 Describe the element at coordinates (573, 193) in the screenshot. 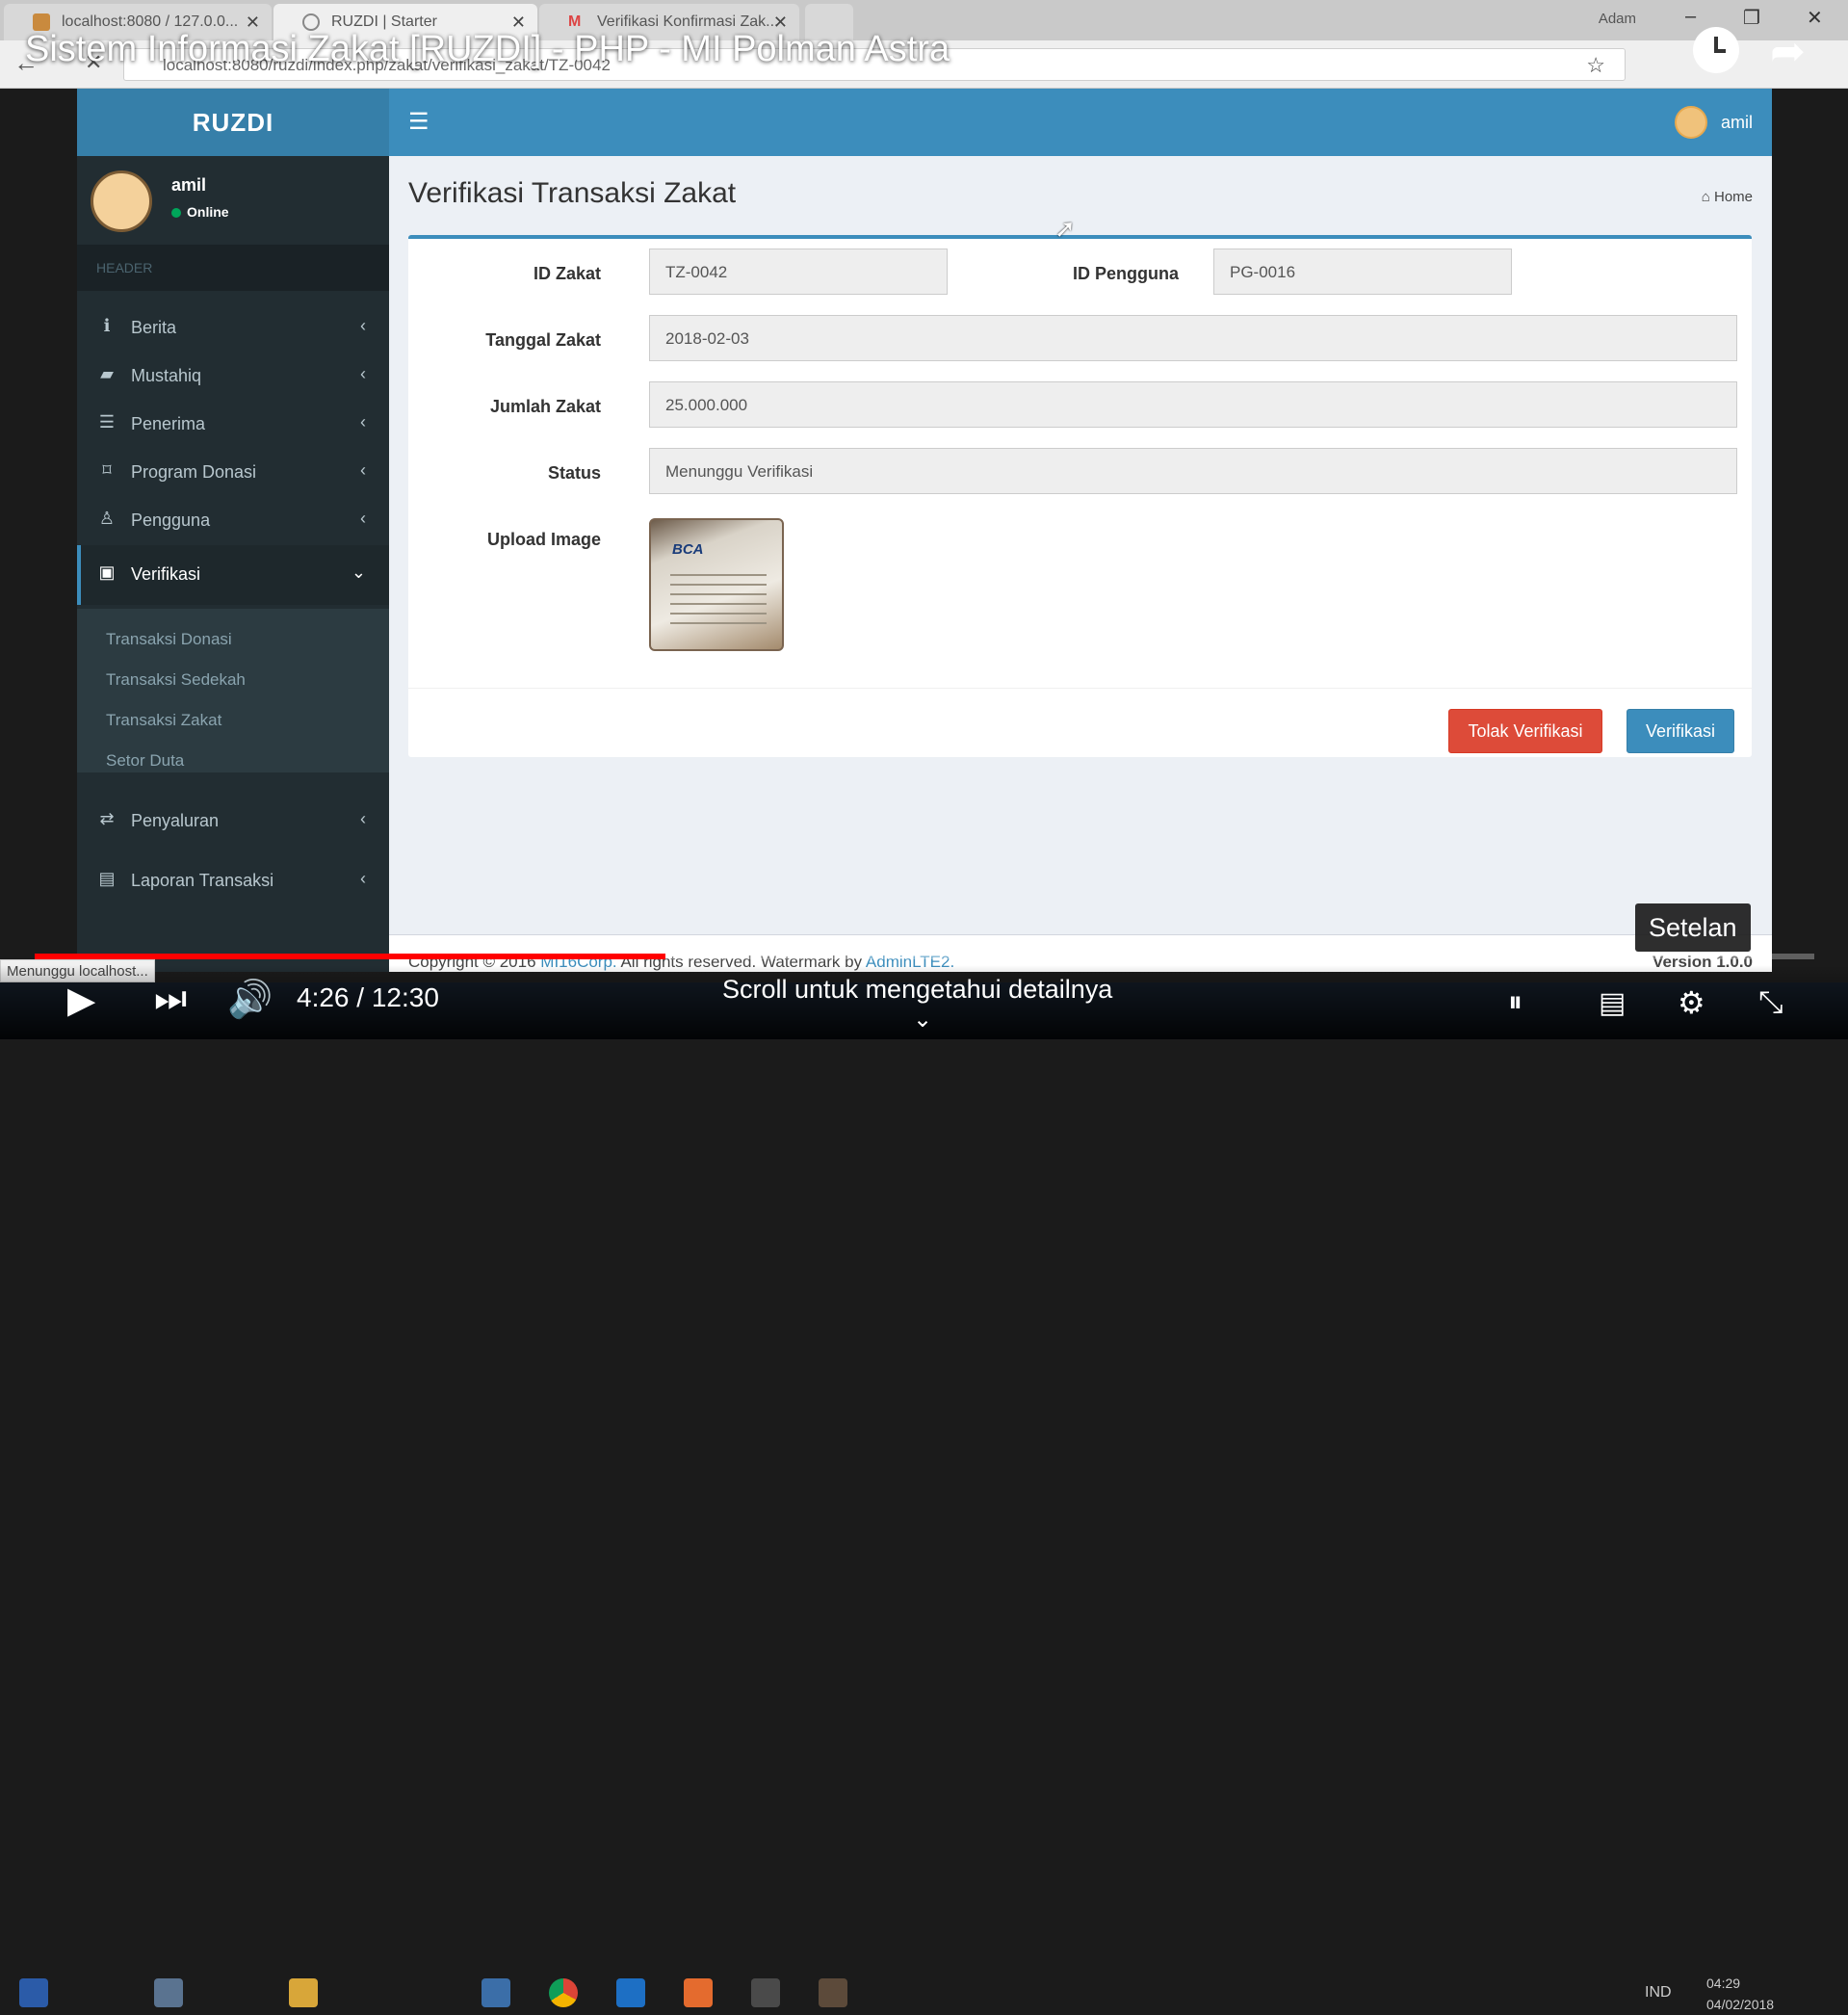

I see `page-title: Verifikasi Transaksi Zakat` at that location.